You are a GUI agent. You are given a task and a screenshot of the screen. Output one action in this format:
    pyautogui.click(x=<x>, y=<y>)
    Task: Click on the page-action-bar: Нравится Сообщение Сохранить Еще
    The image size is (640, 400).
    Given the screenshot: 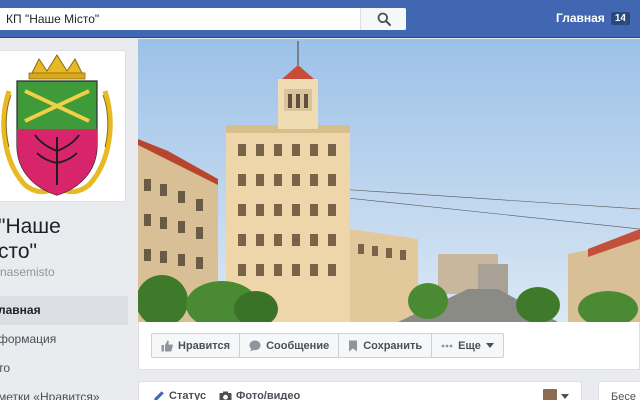 What is the action you would take?
    pyautogui.click(x=389, y=346)
    